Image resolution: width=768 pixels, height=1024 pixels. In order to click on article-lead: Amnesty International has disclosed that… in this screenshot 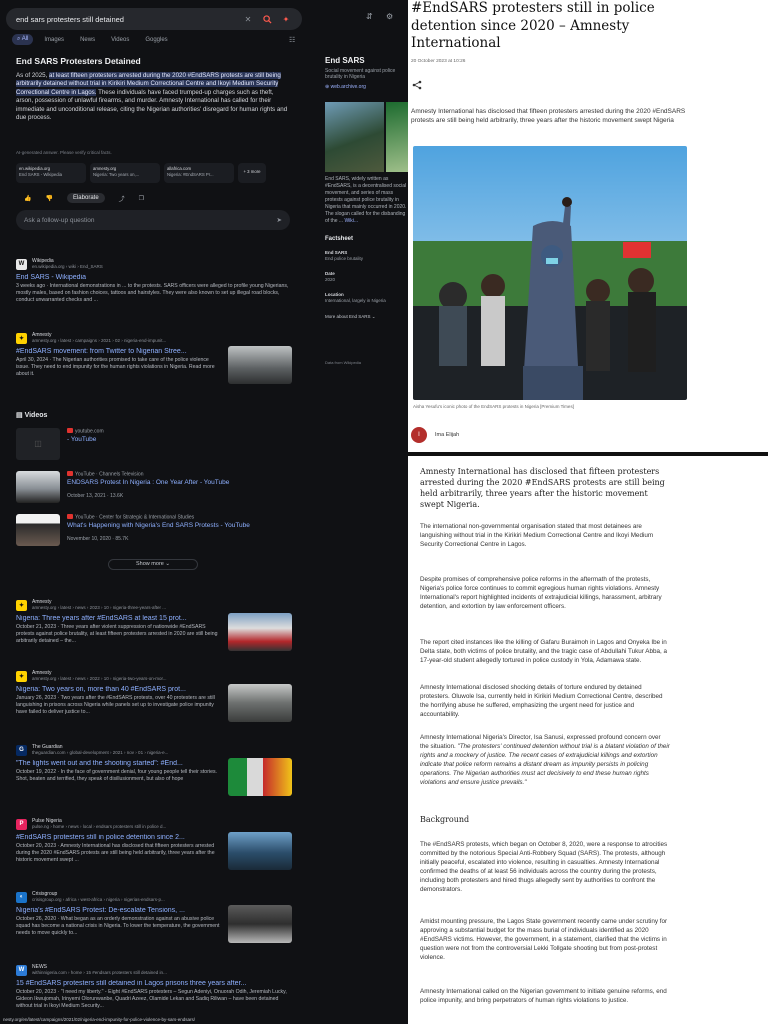, I will do `click(548, 116)`.